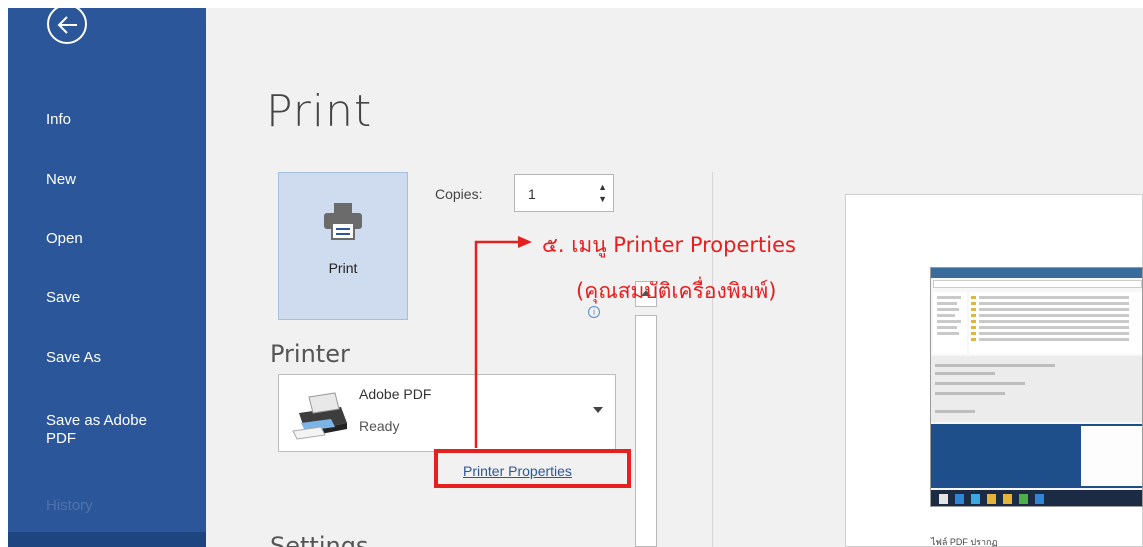  What do you see at coordinates (669, 245) in the screenshot?
I see `annotation-step-label: ๕. เมนู Printer Properties` at bounding box center [669, 245].